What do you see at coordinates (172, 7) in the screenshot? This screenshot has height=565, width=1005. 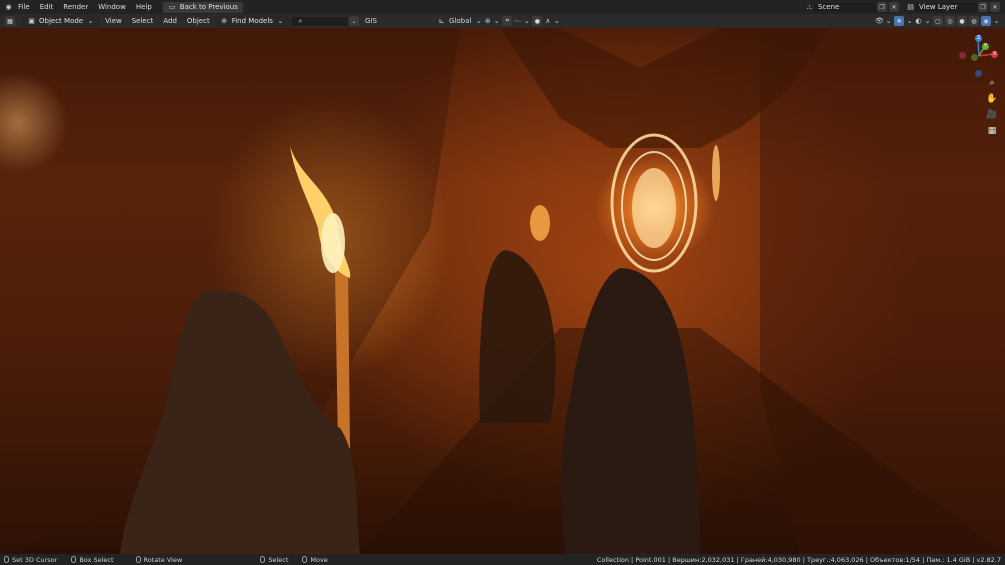 I see `screen-icon: ▭` at bounding box center [172, 7].